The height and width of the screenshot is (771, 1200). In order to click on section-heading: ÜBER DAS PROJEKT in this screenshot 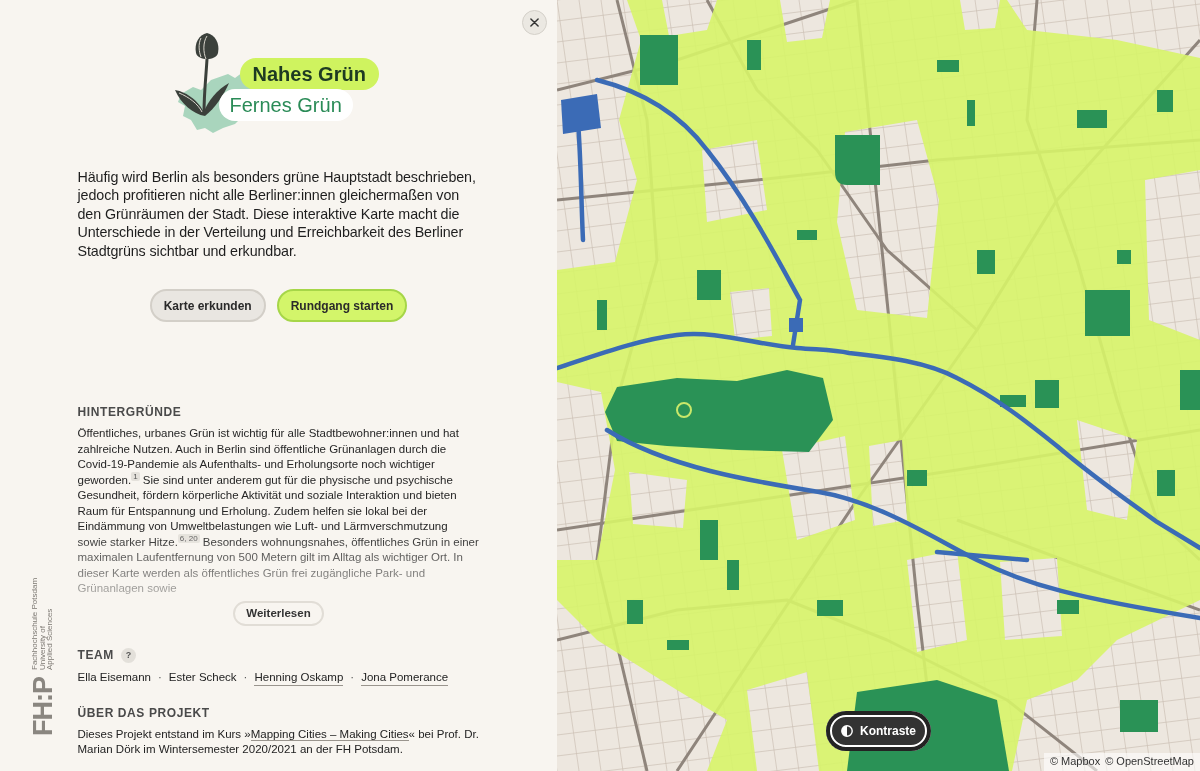, I will do `click(143, 712)`.